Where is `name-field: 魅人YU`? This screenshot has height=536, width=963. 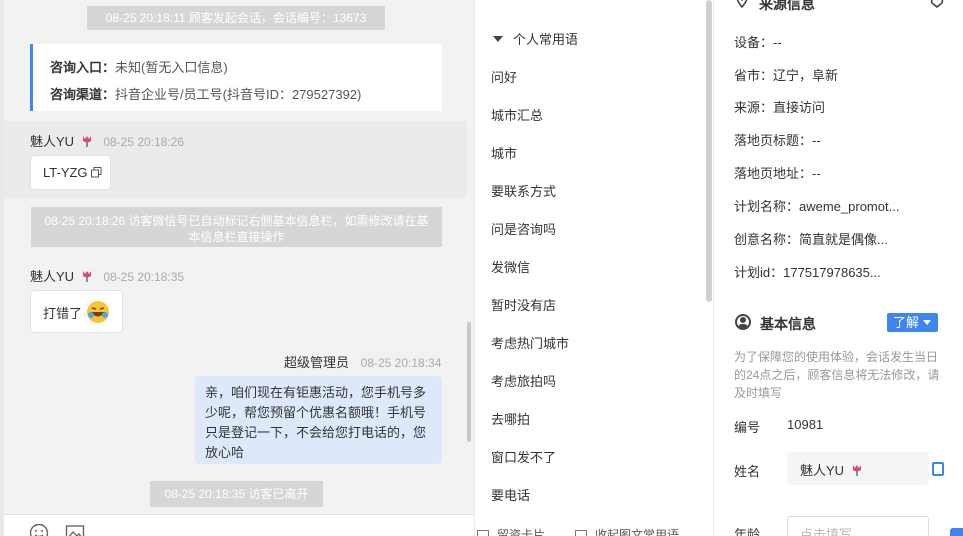
name-field: 魅人YU is located at coordinates (858, 468).